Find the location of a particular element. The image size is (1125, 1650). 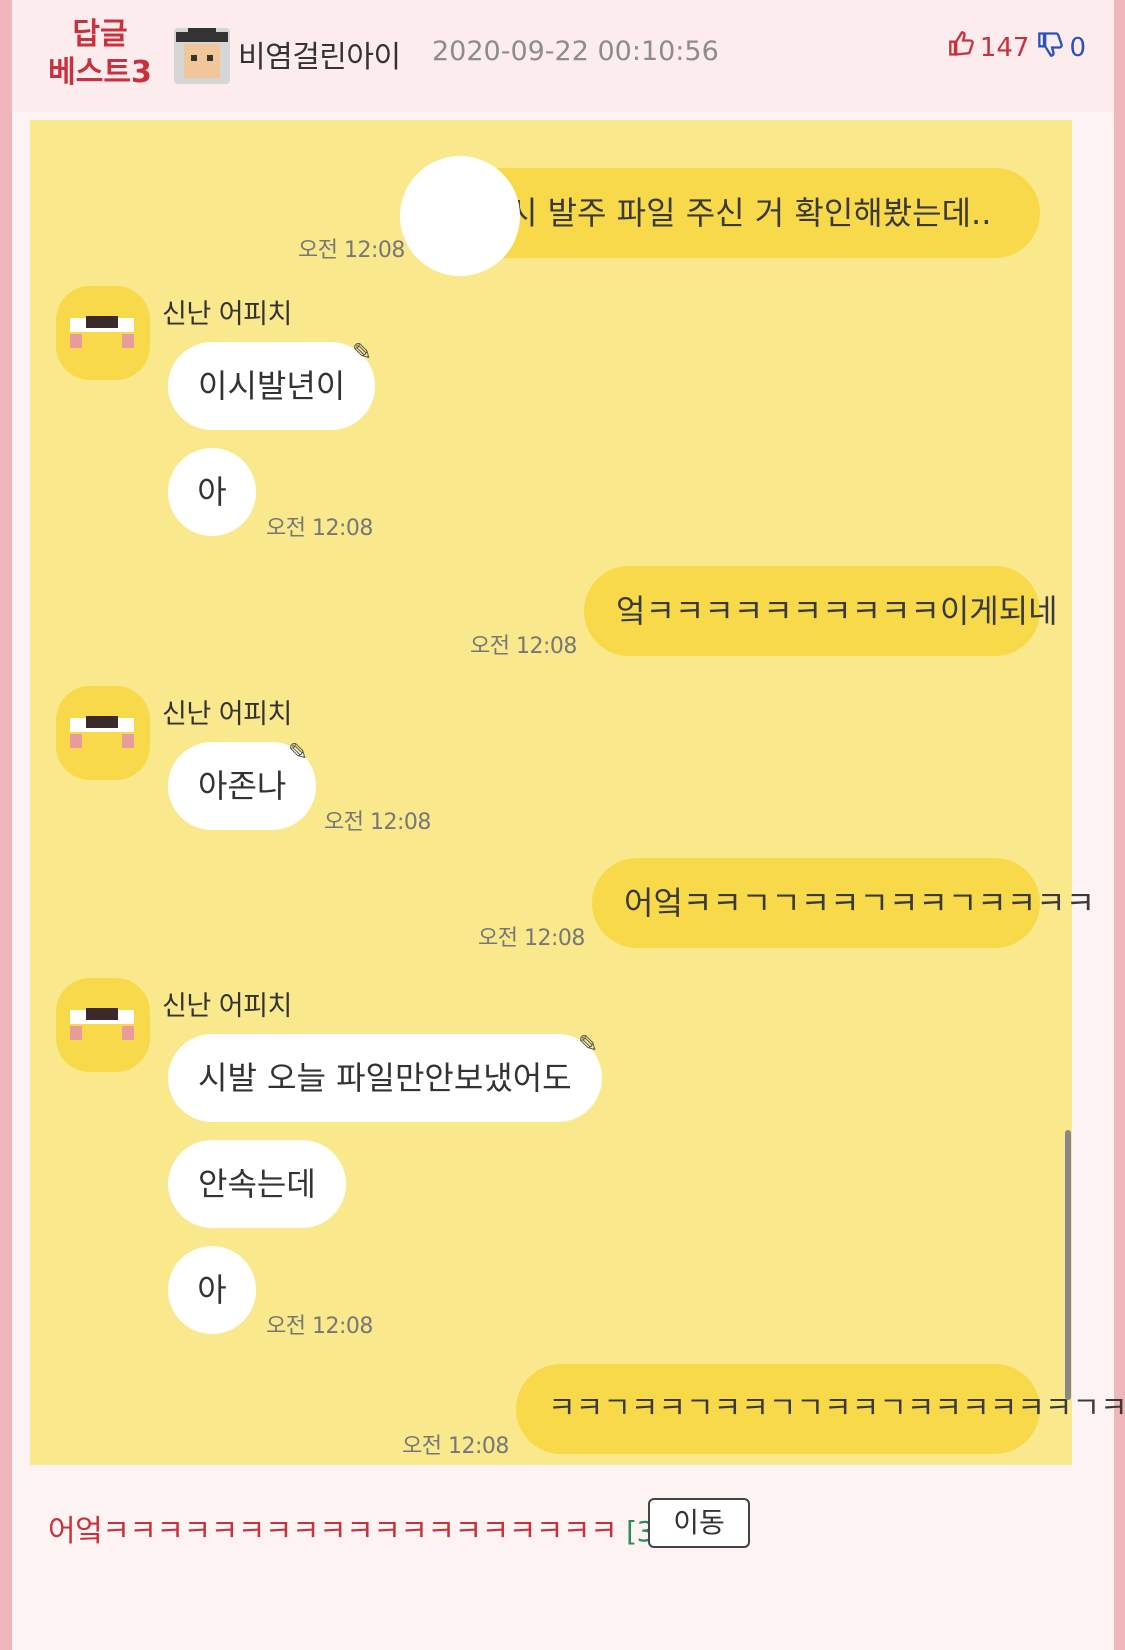

scrollbar is located at coordinates (1068, 1265).